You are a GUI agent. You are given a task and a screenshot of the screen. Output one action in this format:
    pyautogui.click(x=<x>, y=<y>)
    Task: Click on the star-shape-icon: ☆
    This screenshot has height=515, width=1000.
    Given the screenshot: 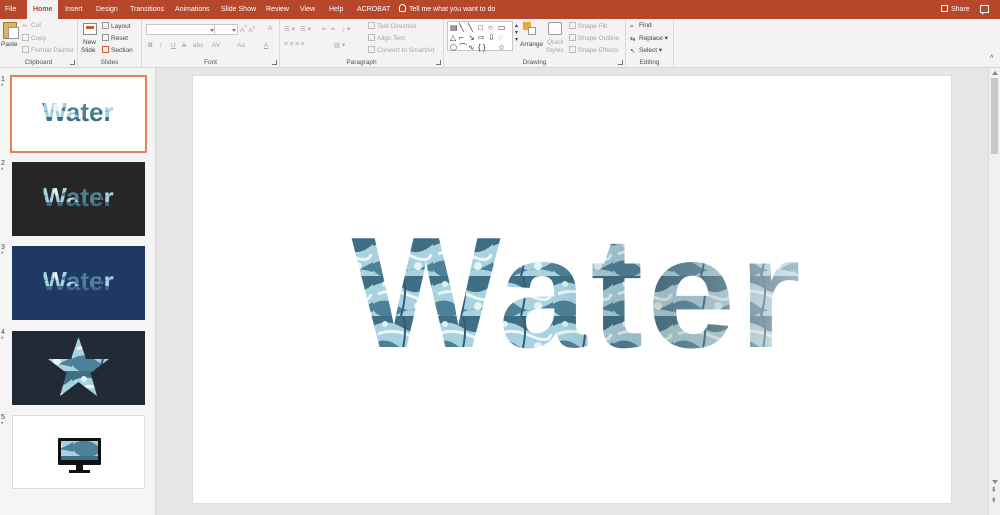 What is the action you would take?
    pyautogui.click(x=501, y=47)
    